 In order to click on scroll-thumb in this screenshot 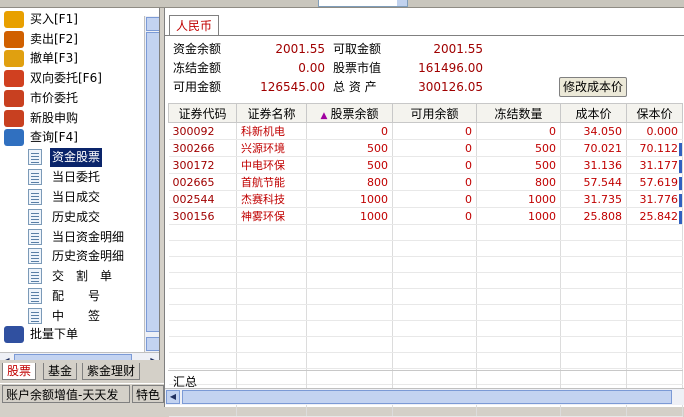, I will do `click(152, 182)`.